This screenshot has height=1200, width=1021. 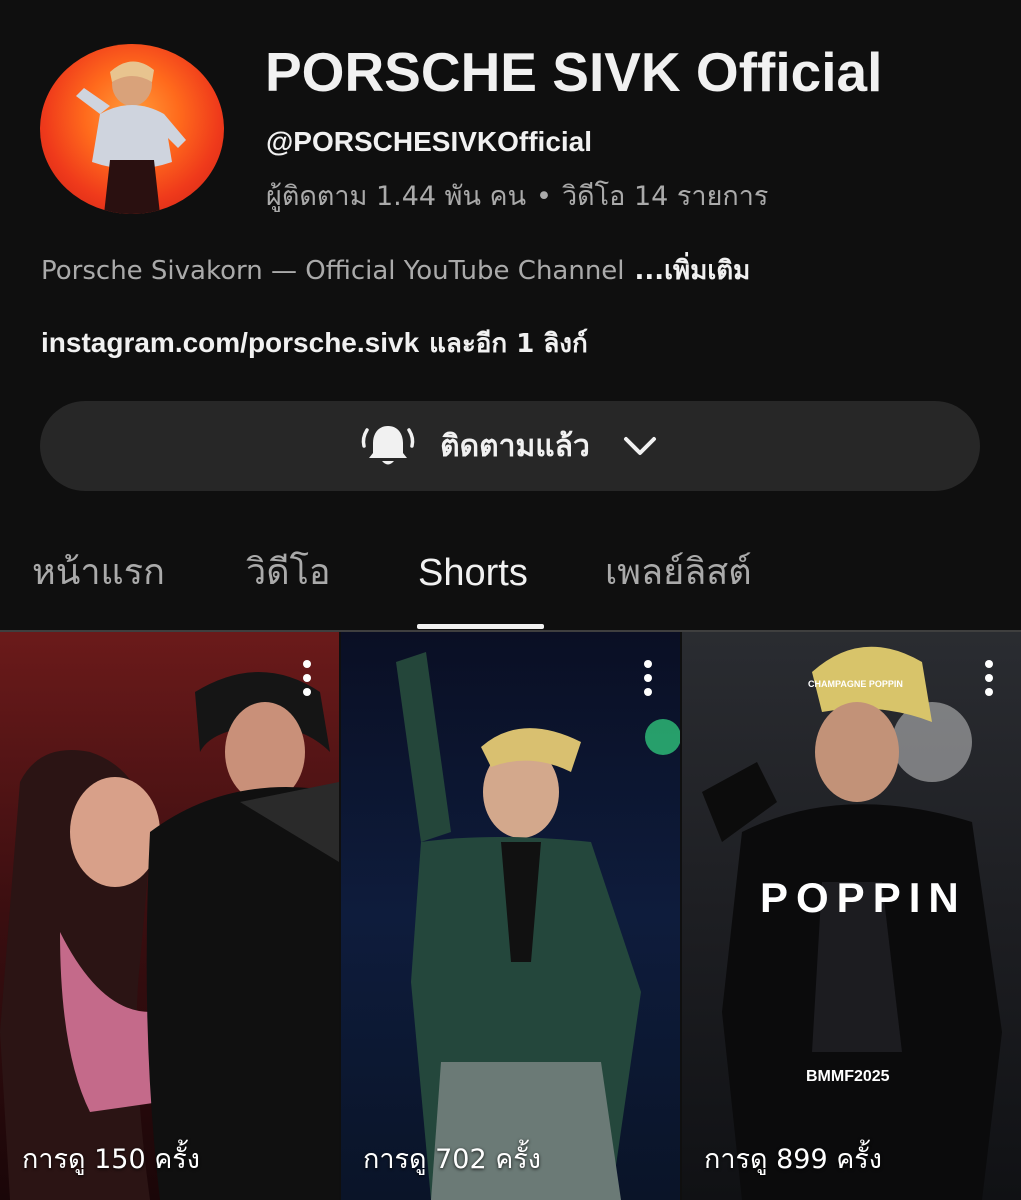 I want to click on tab-shorts: Shorts, so click(x=473, y=573).